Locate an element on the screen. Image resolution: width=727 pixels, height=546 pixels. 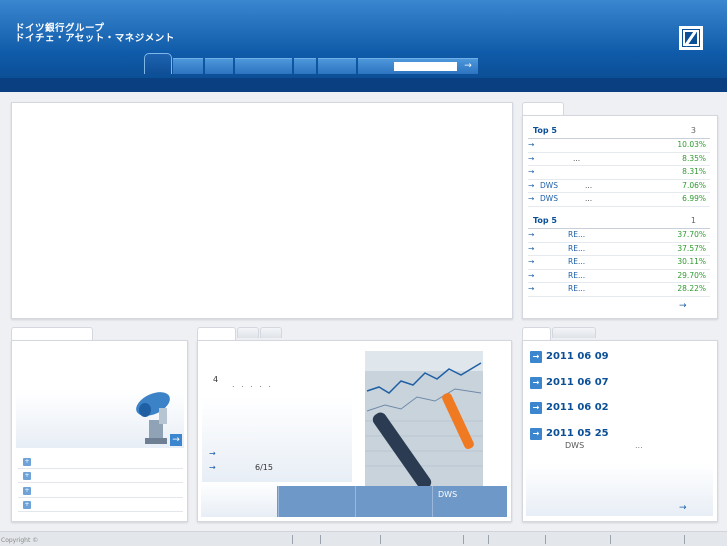
financial-chart-photo is located at coordinates (424, 419).